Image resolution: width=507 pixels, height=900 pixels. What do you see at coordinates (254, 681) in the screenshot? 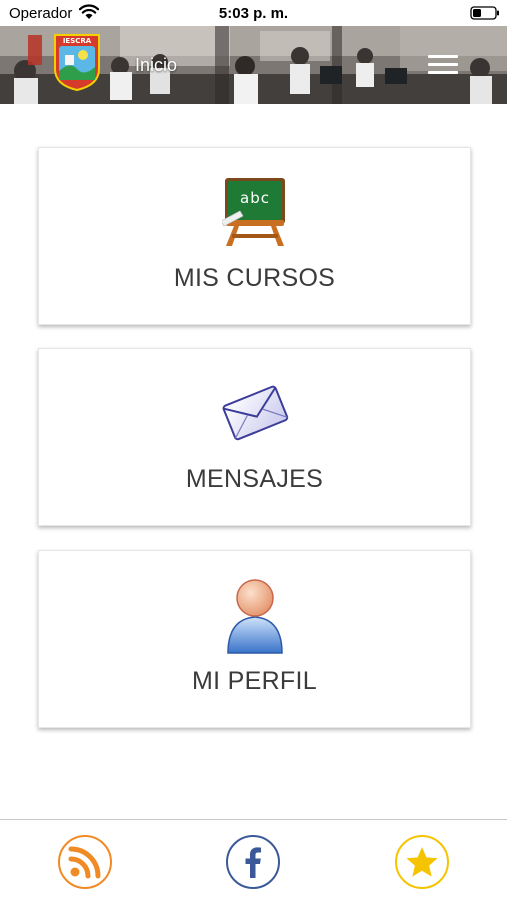
I see `mi-perfil-label: MI PERFIL` at bounding box center [254, 681].